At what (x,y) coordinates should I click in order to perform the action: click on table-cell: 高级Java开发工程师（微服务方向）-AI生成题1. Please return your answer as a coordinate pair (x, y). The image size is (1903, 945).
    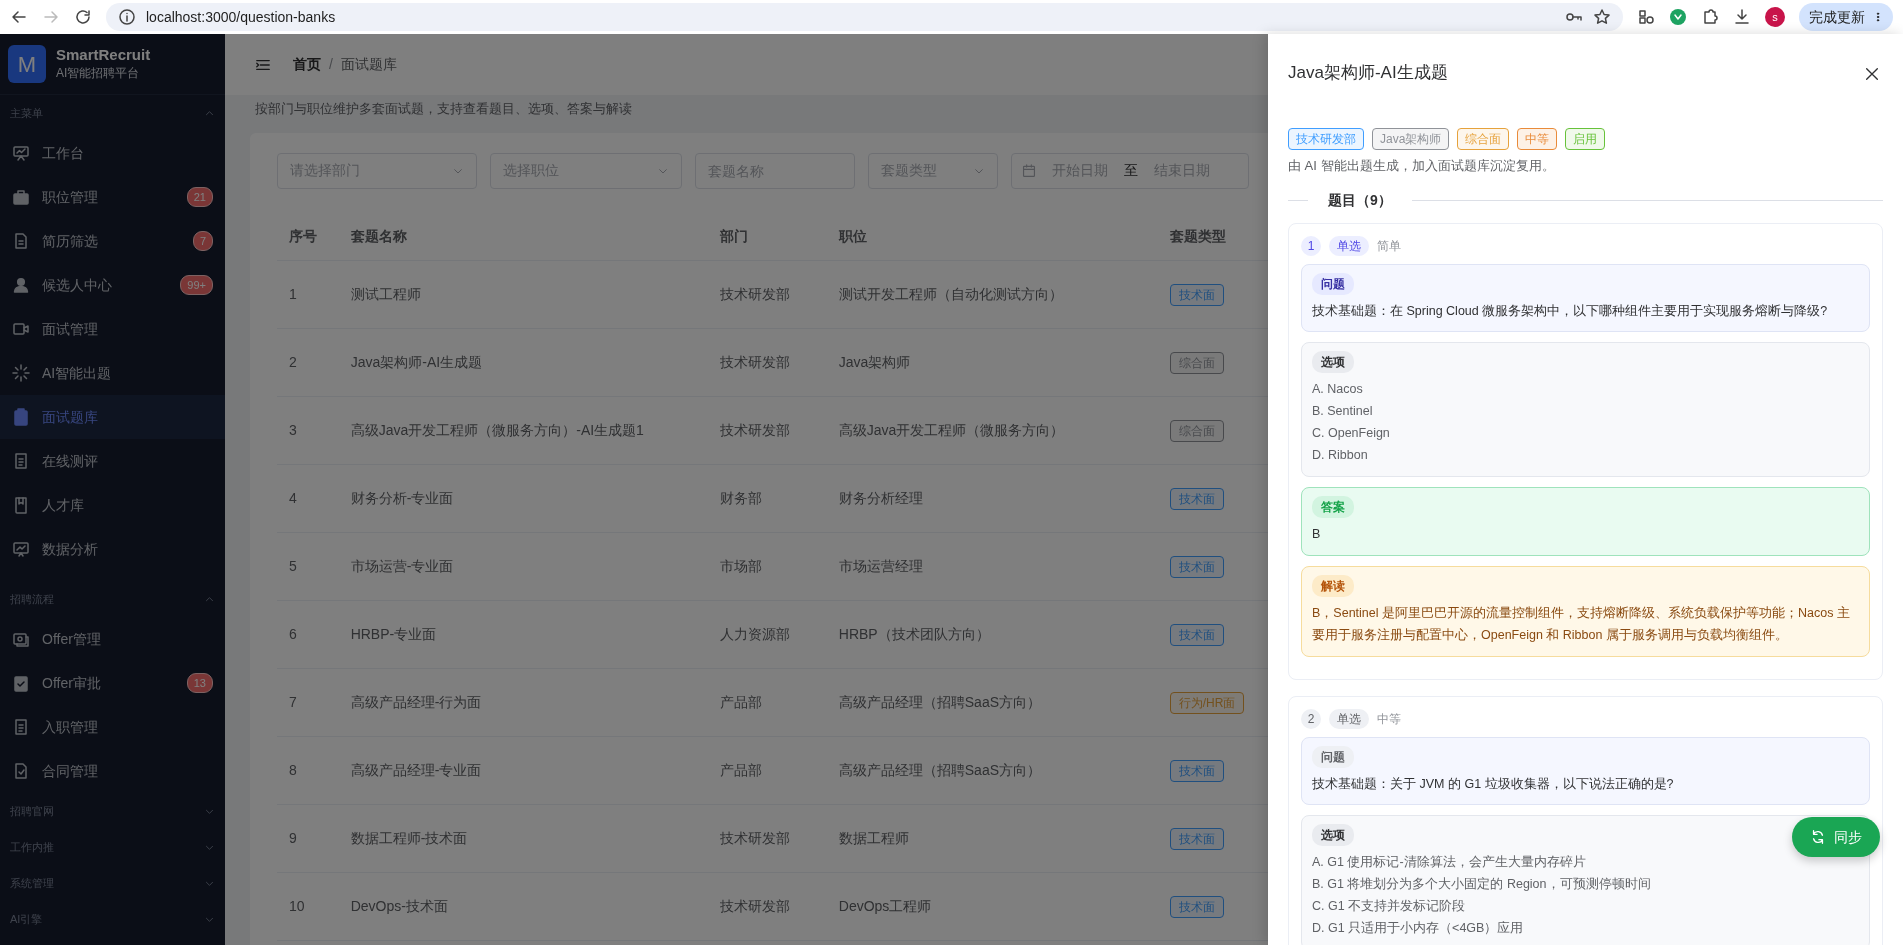
    Looking at the image, I should click on (523, 430).